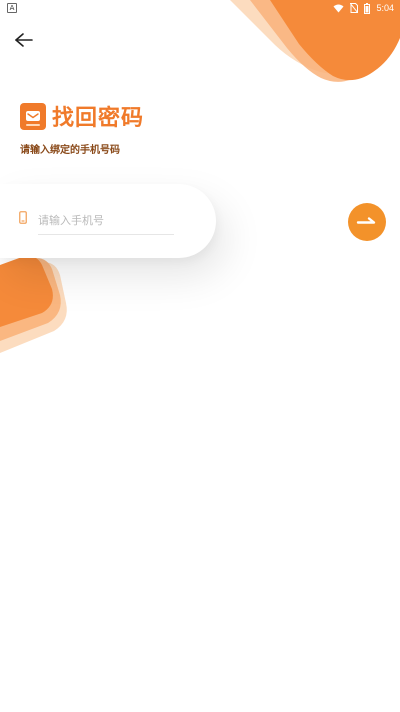 The width and height of the screenshot is (400, 712). I want to click on phone-number-input, so click(106, 221).